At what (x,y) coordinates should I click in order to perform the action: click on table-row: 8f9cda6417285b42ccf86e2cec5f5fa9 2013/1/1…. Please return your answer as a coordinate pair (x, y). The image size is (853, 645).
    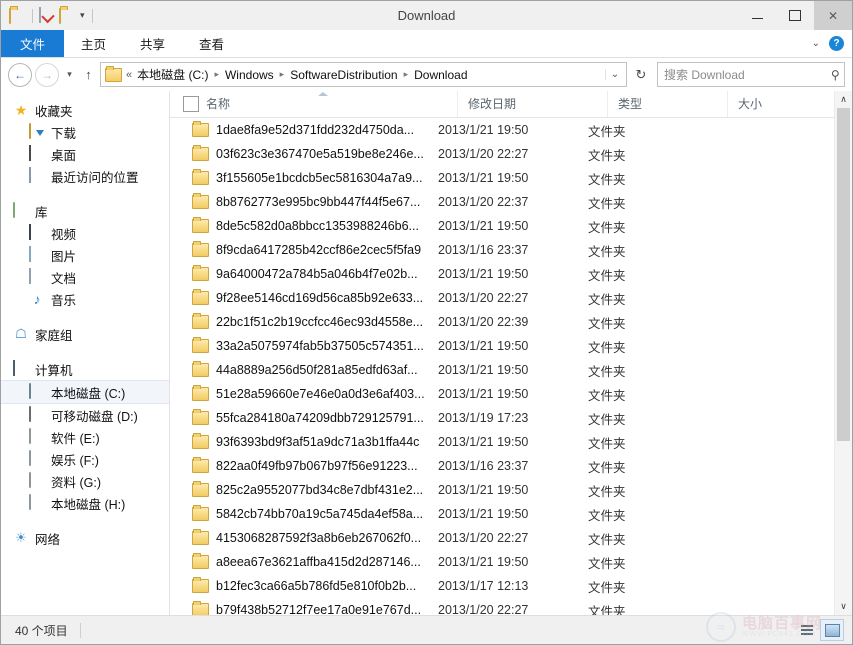
    Looking at the image, I should click on (511, 250).